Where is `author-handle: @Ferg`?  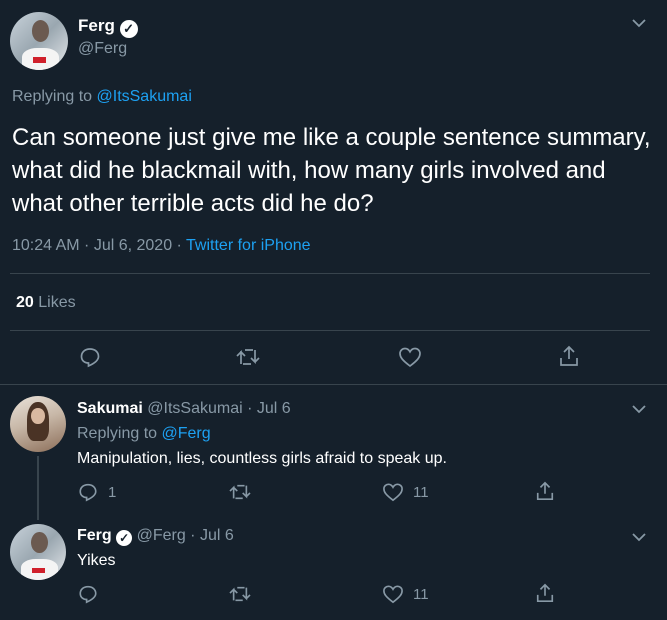
author-handle: @Ferg is located at coordinates (102, 49).